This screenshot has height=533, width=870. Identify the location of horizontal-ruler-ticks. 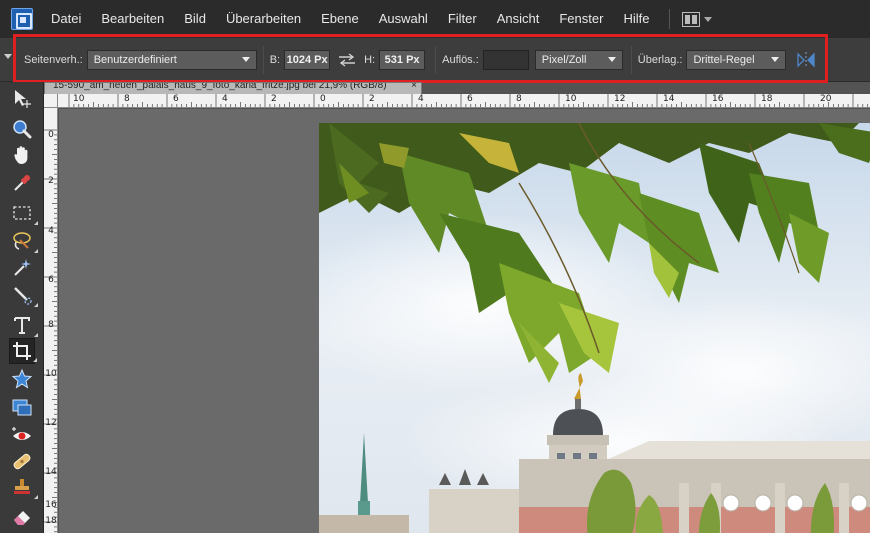
(468, 100).